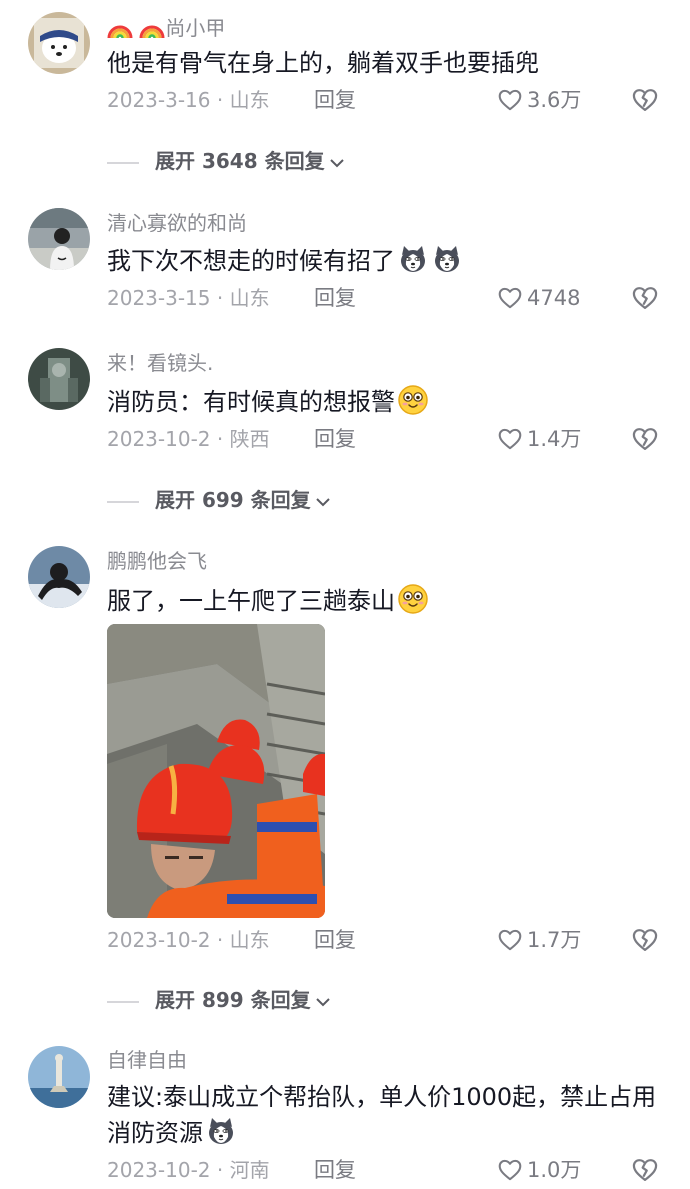  I want to click on date-location: 2023-10-2 · 陕西, so click(188, 439).